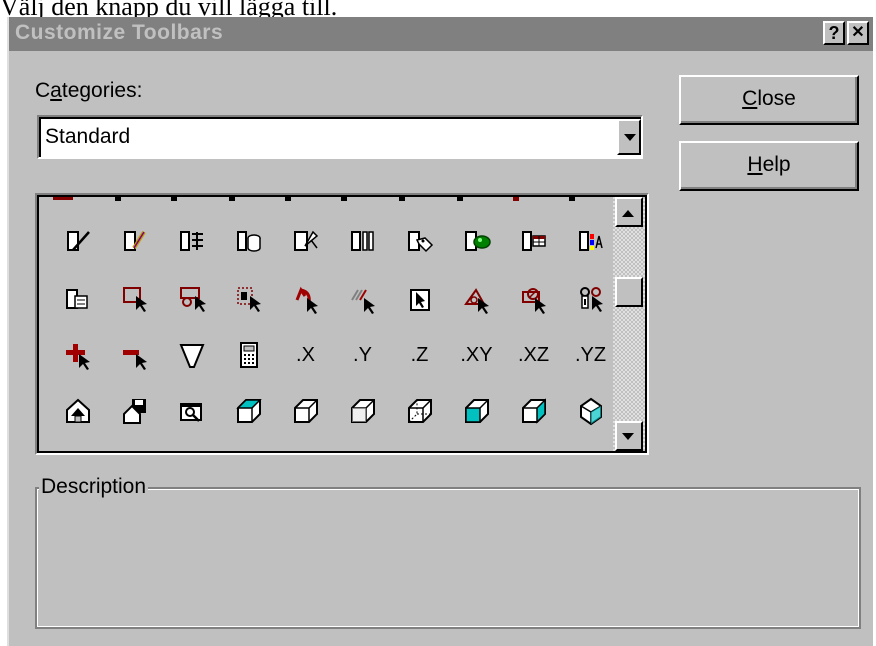 The image size is (876, 646). What do you see at coordinates (77, 241) in the screenshot?
I see `pencil-edit-icon` at bounding box center [77, 241].